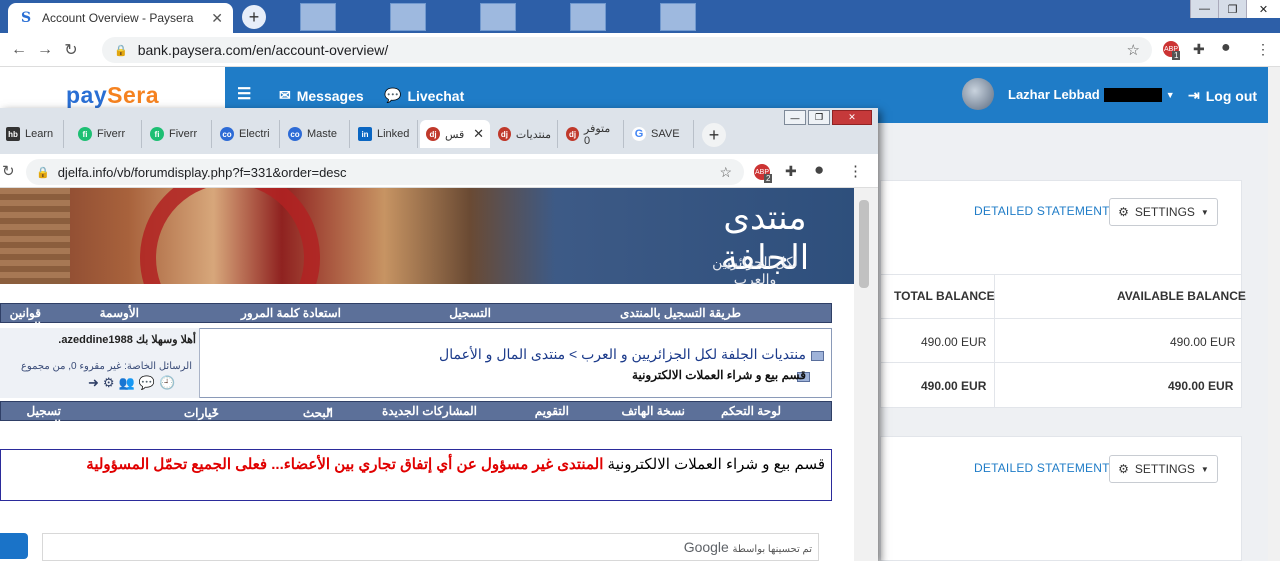 Image resolution: width=1280 pixels, height=561 pixels. What do you see at coordinates (263, 50) in the screenshot?
I see `url-text: bank.paysera.com/en/account-overview/` at bounding box center [263, 50].